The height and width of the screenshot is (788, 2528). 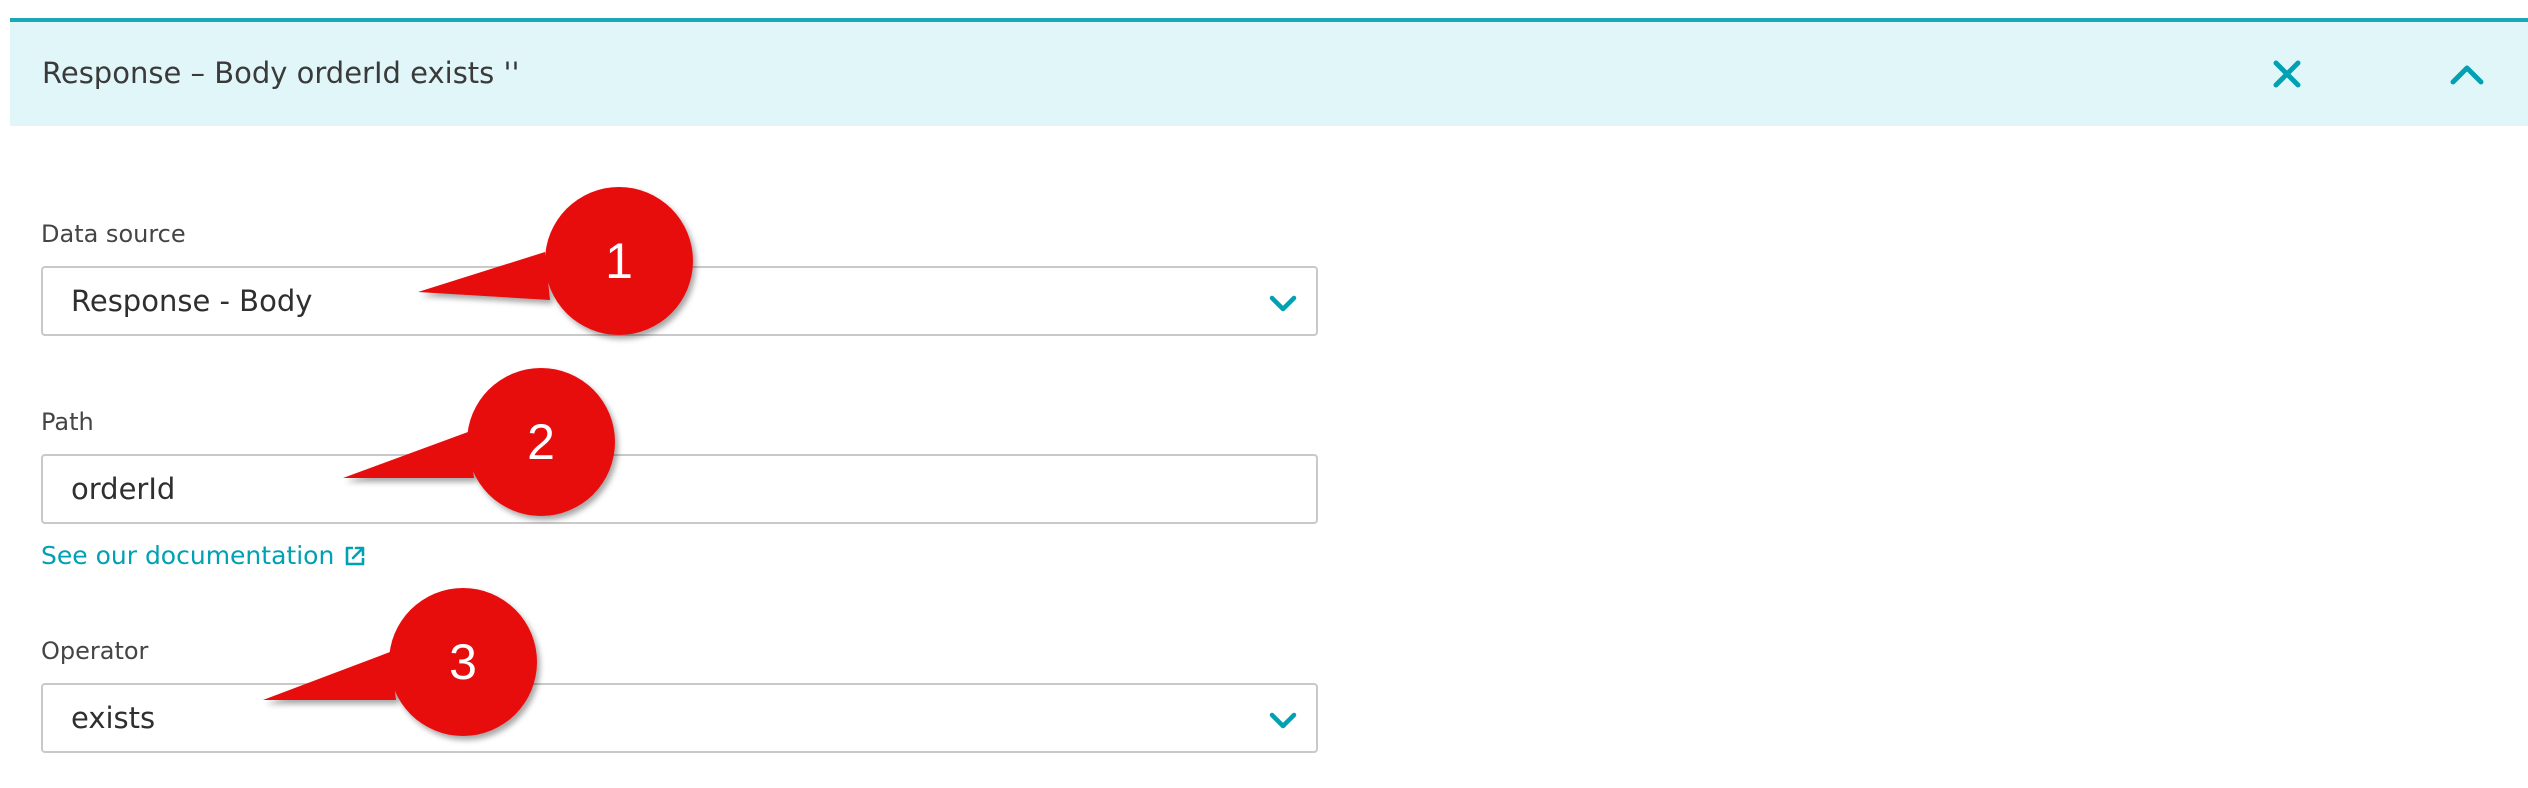 What do you see at coordinates (188, 555) in the screenshot?
I see `documentation-link-text: See our documentation` at bounding box center [188, 555].